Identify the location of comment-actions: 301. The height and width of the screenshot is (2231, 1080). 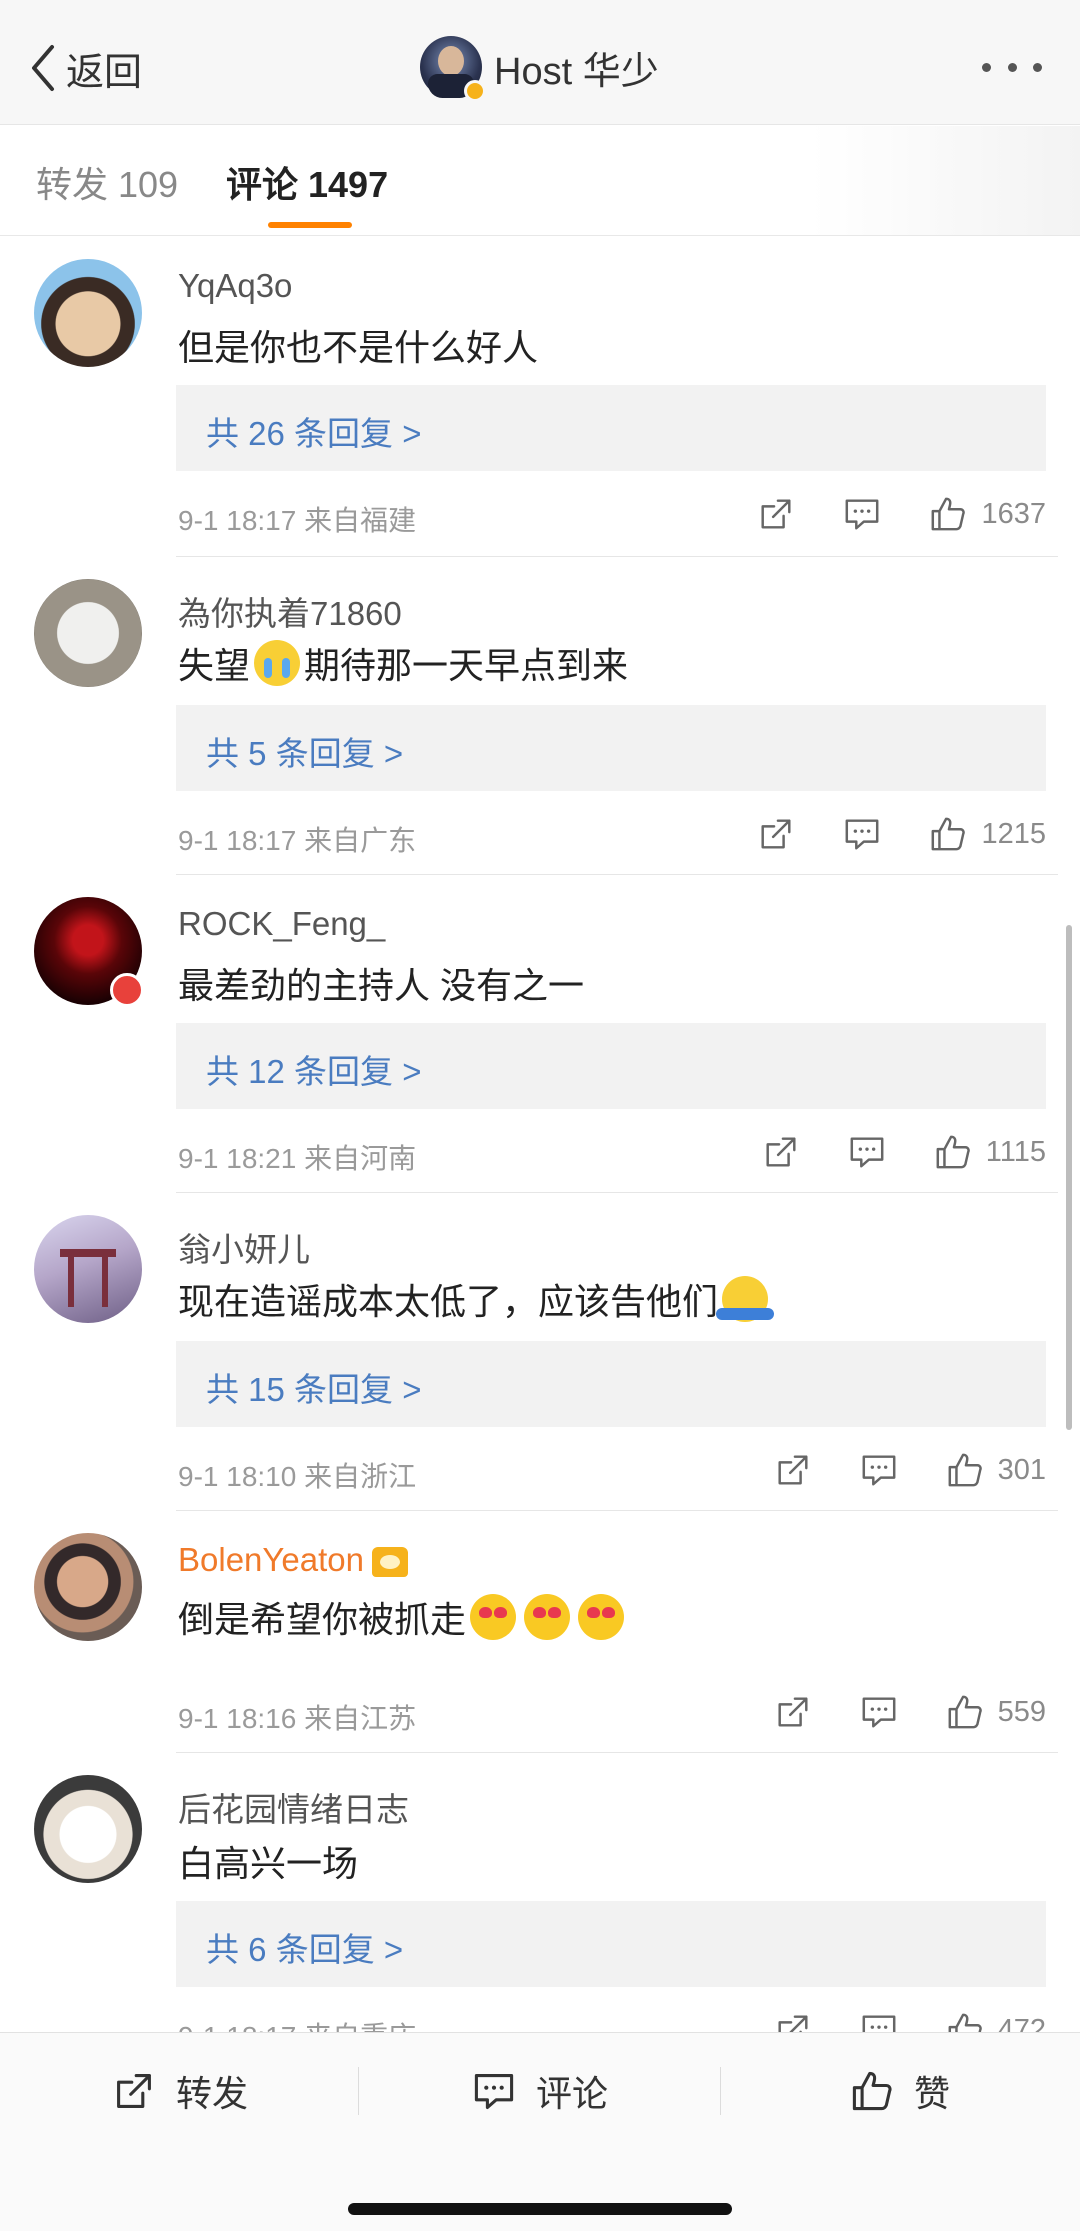
(910, 1470).